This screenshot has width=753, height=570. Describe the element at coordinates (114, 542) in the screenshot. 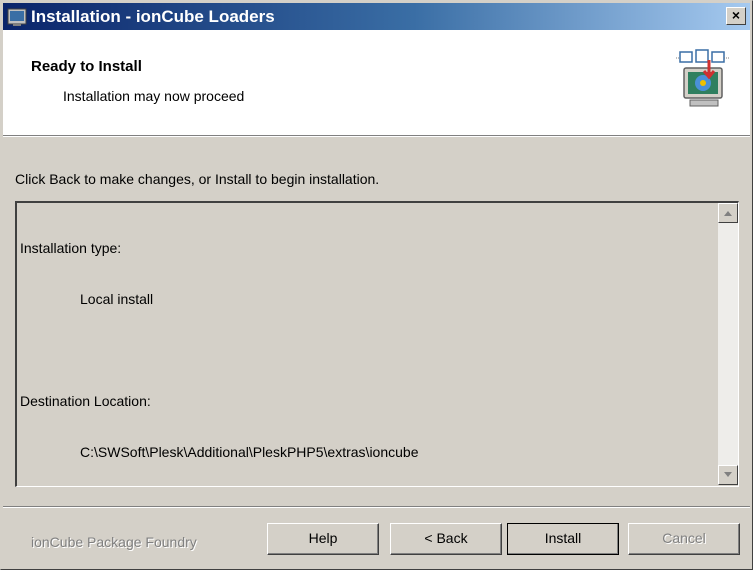

I see `brand-label: ionCube Package Foundry` at that location.